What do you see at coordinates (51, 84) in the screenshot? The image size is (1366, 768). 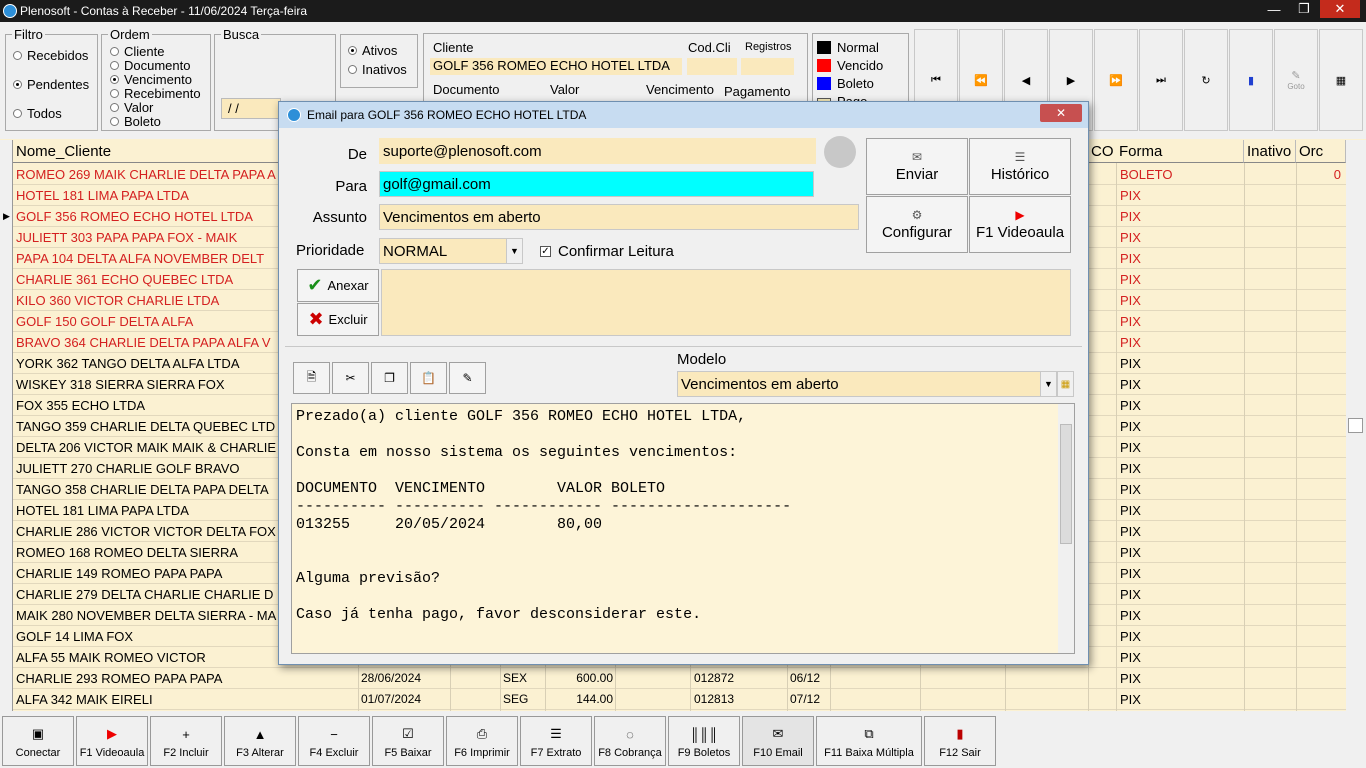 I see `filtro-pendentes-radio: Pendentes` at bounding box center [51, 84].